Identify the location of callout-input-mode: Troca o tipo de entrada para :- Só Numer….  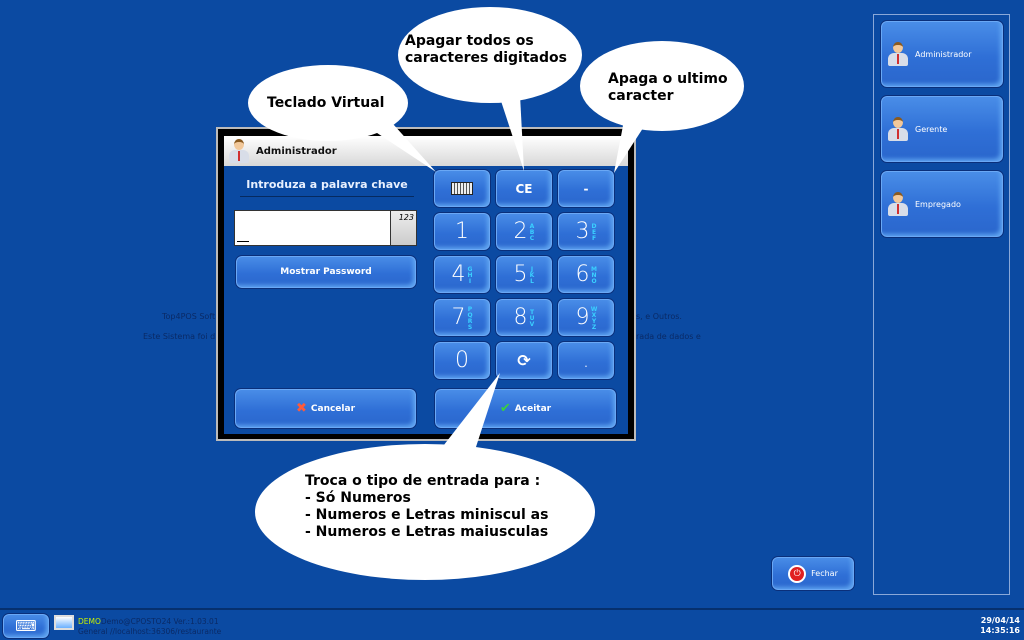
(427, 506).